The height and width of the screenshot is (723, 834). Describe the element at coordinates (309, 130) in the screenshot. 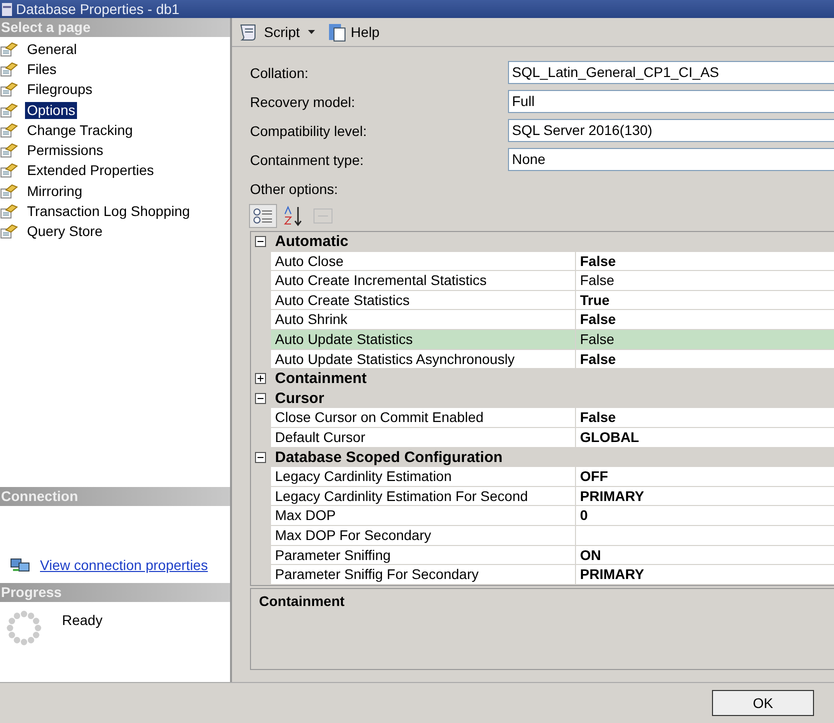

I see `field-label: Compatibility level:` at that location.